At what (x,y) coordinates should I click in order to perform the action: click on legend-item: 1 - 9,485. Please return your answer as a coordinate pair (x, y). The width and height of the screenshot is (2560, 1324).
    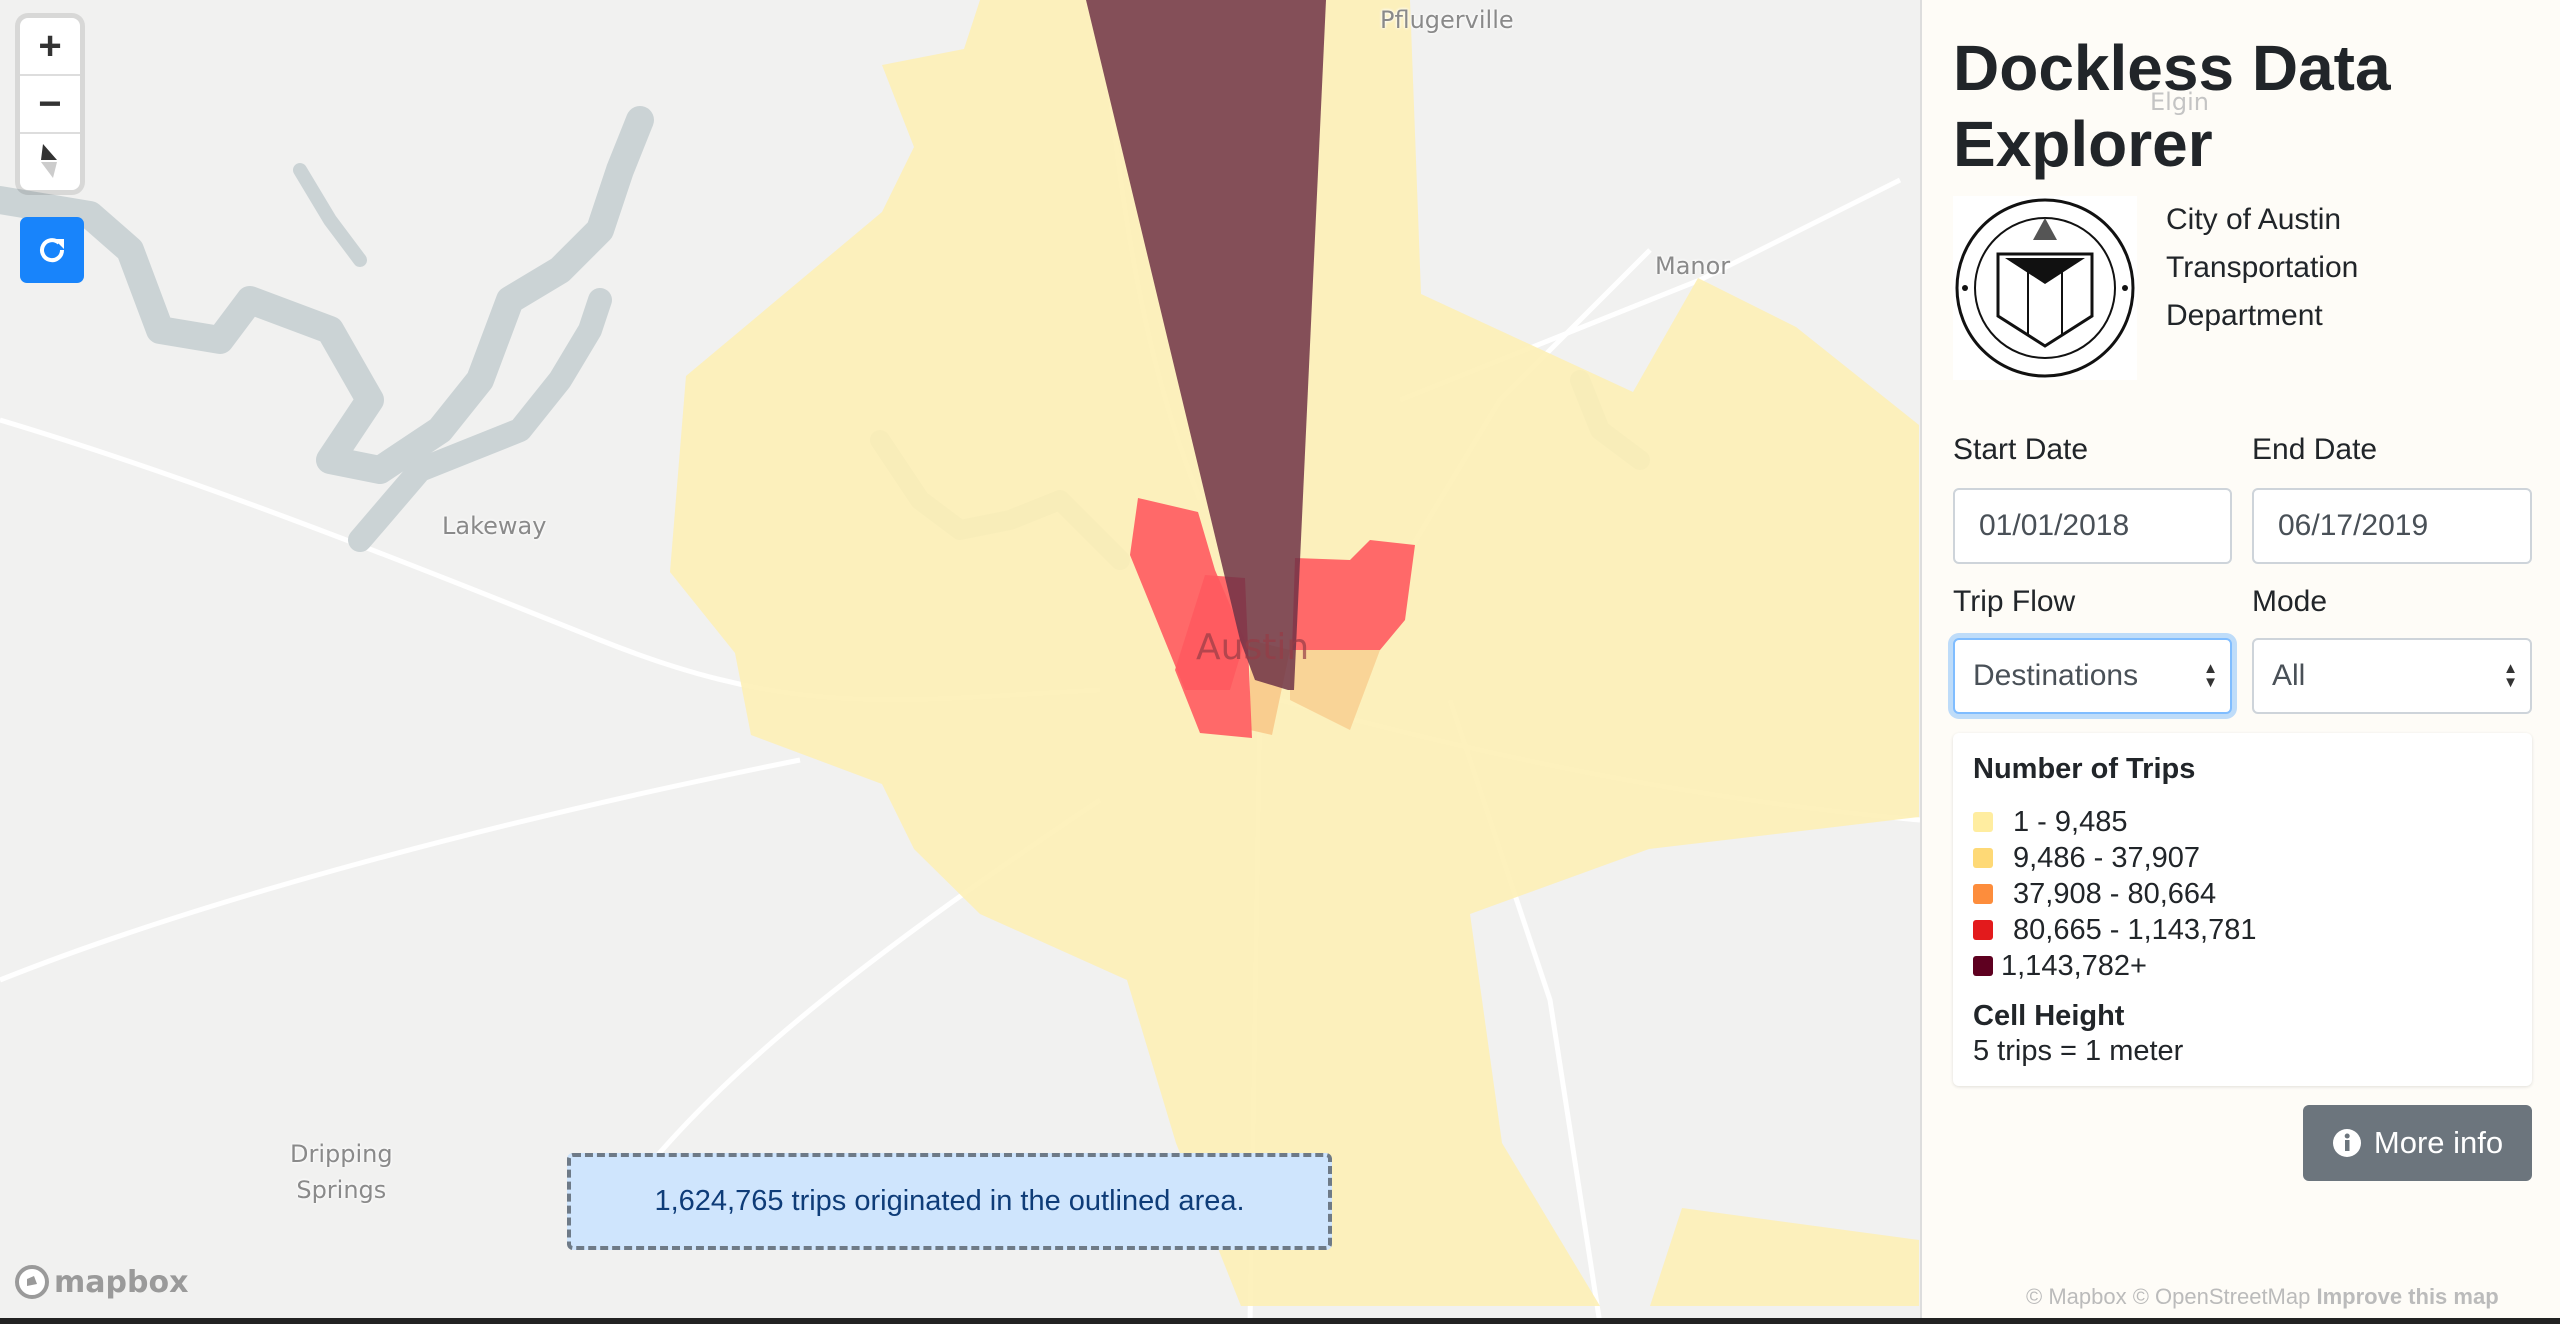
    Looking at the image, I should click on (2242, 822).